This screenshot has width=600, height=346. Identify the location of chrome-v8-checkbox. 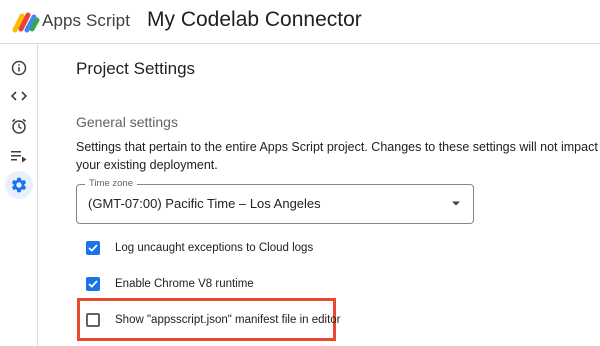
(93, 284).